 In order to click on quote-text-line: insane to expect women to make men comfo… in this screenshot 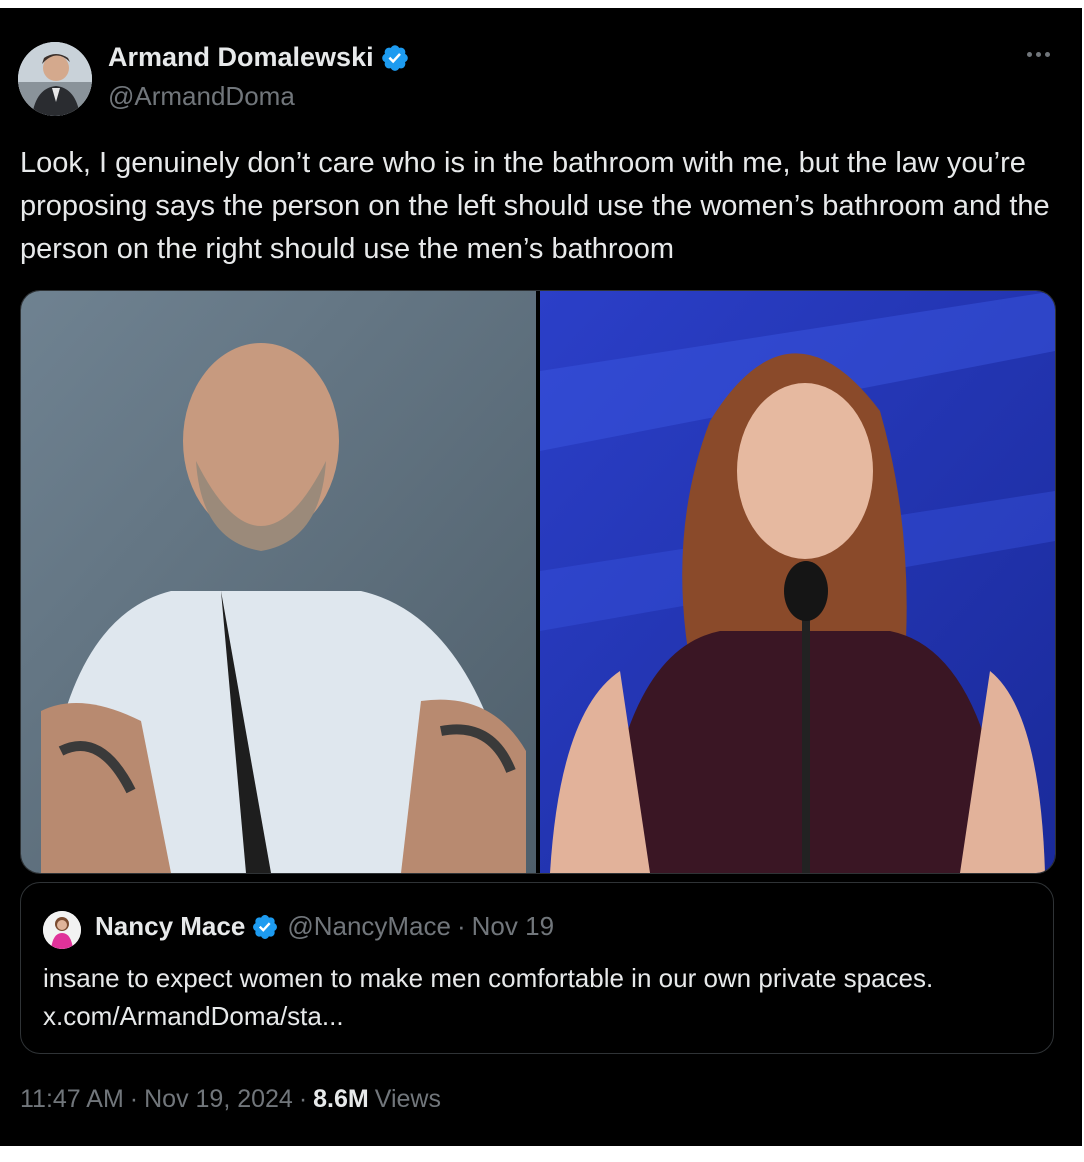, I will do `click(488, 978)`.